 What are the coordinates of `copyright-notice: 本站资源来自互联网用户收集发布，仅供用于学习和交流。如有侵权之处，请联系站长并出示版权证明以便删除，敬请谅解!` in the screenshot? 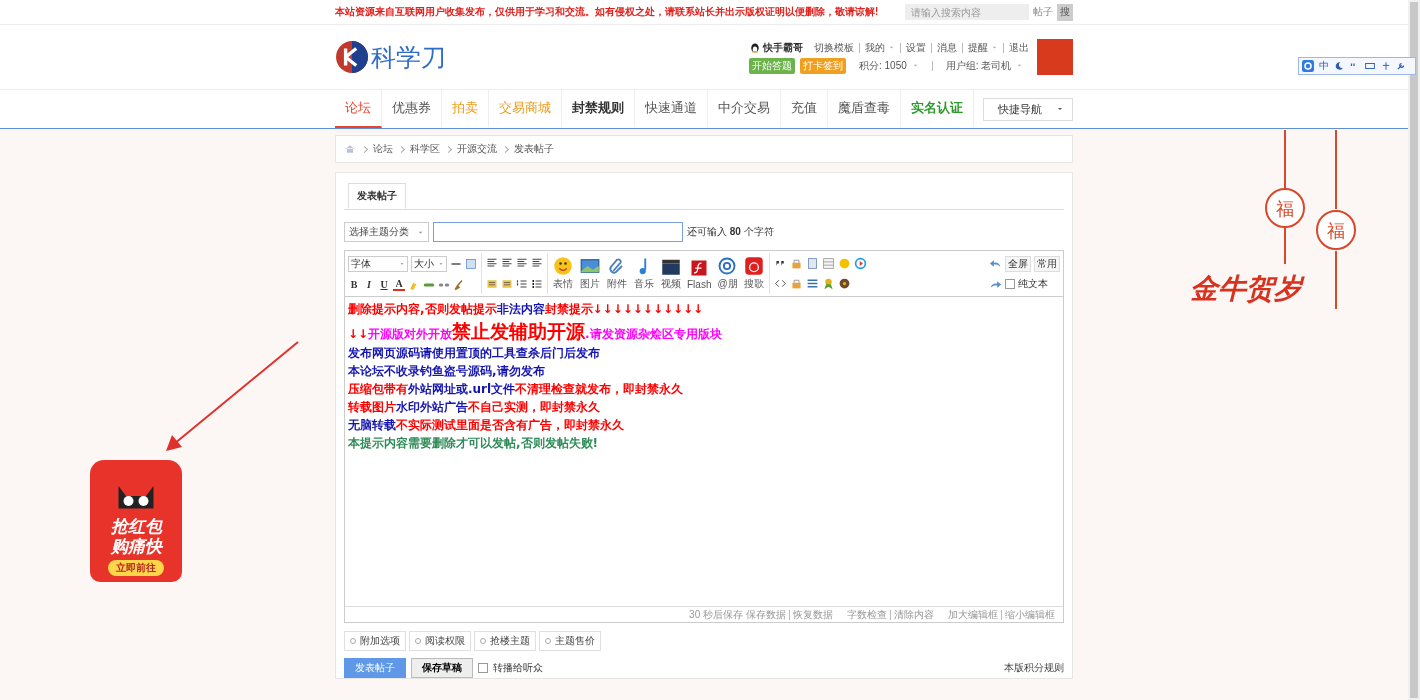 It's located at (607, 12).